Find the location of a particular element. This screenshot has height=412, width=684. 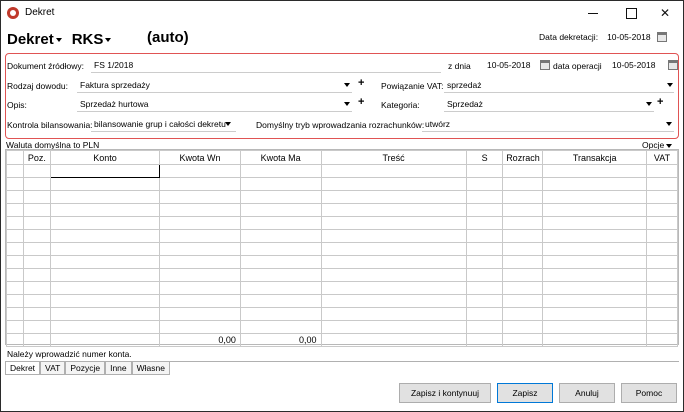

maximize-button is located at coordinates (631, 13).